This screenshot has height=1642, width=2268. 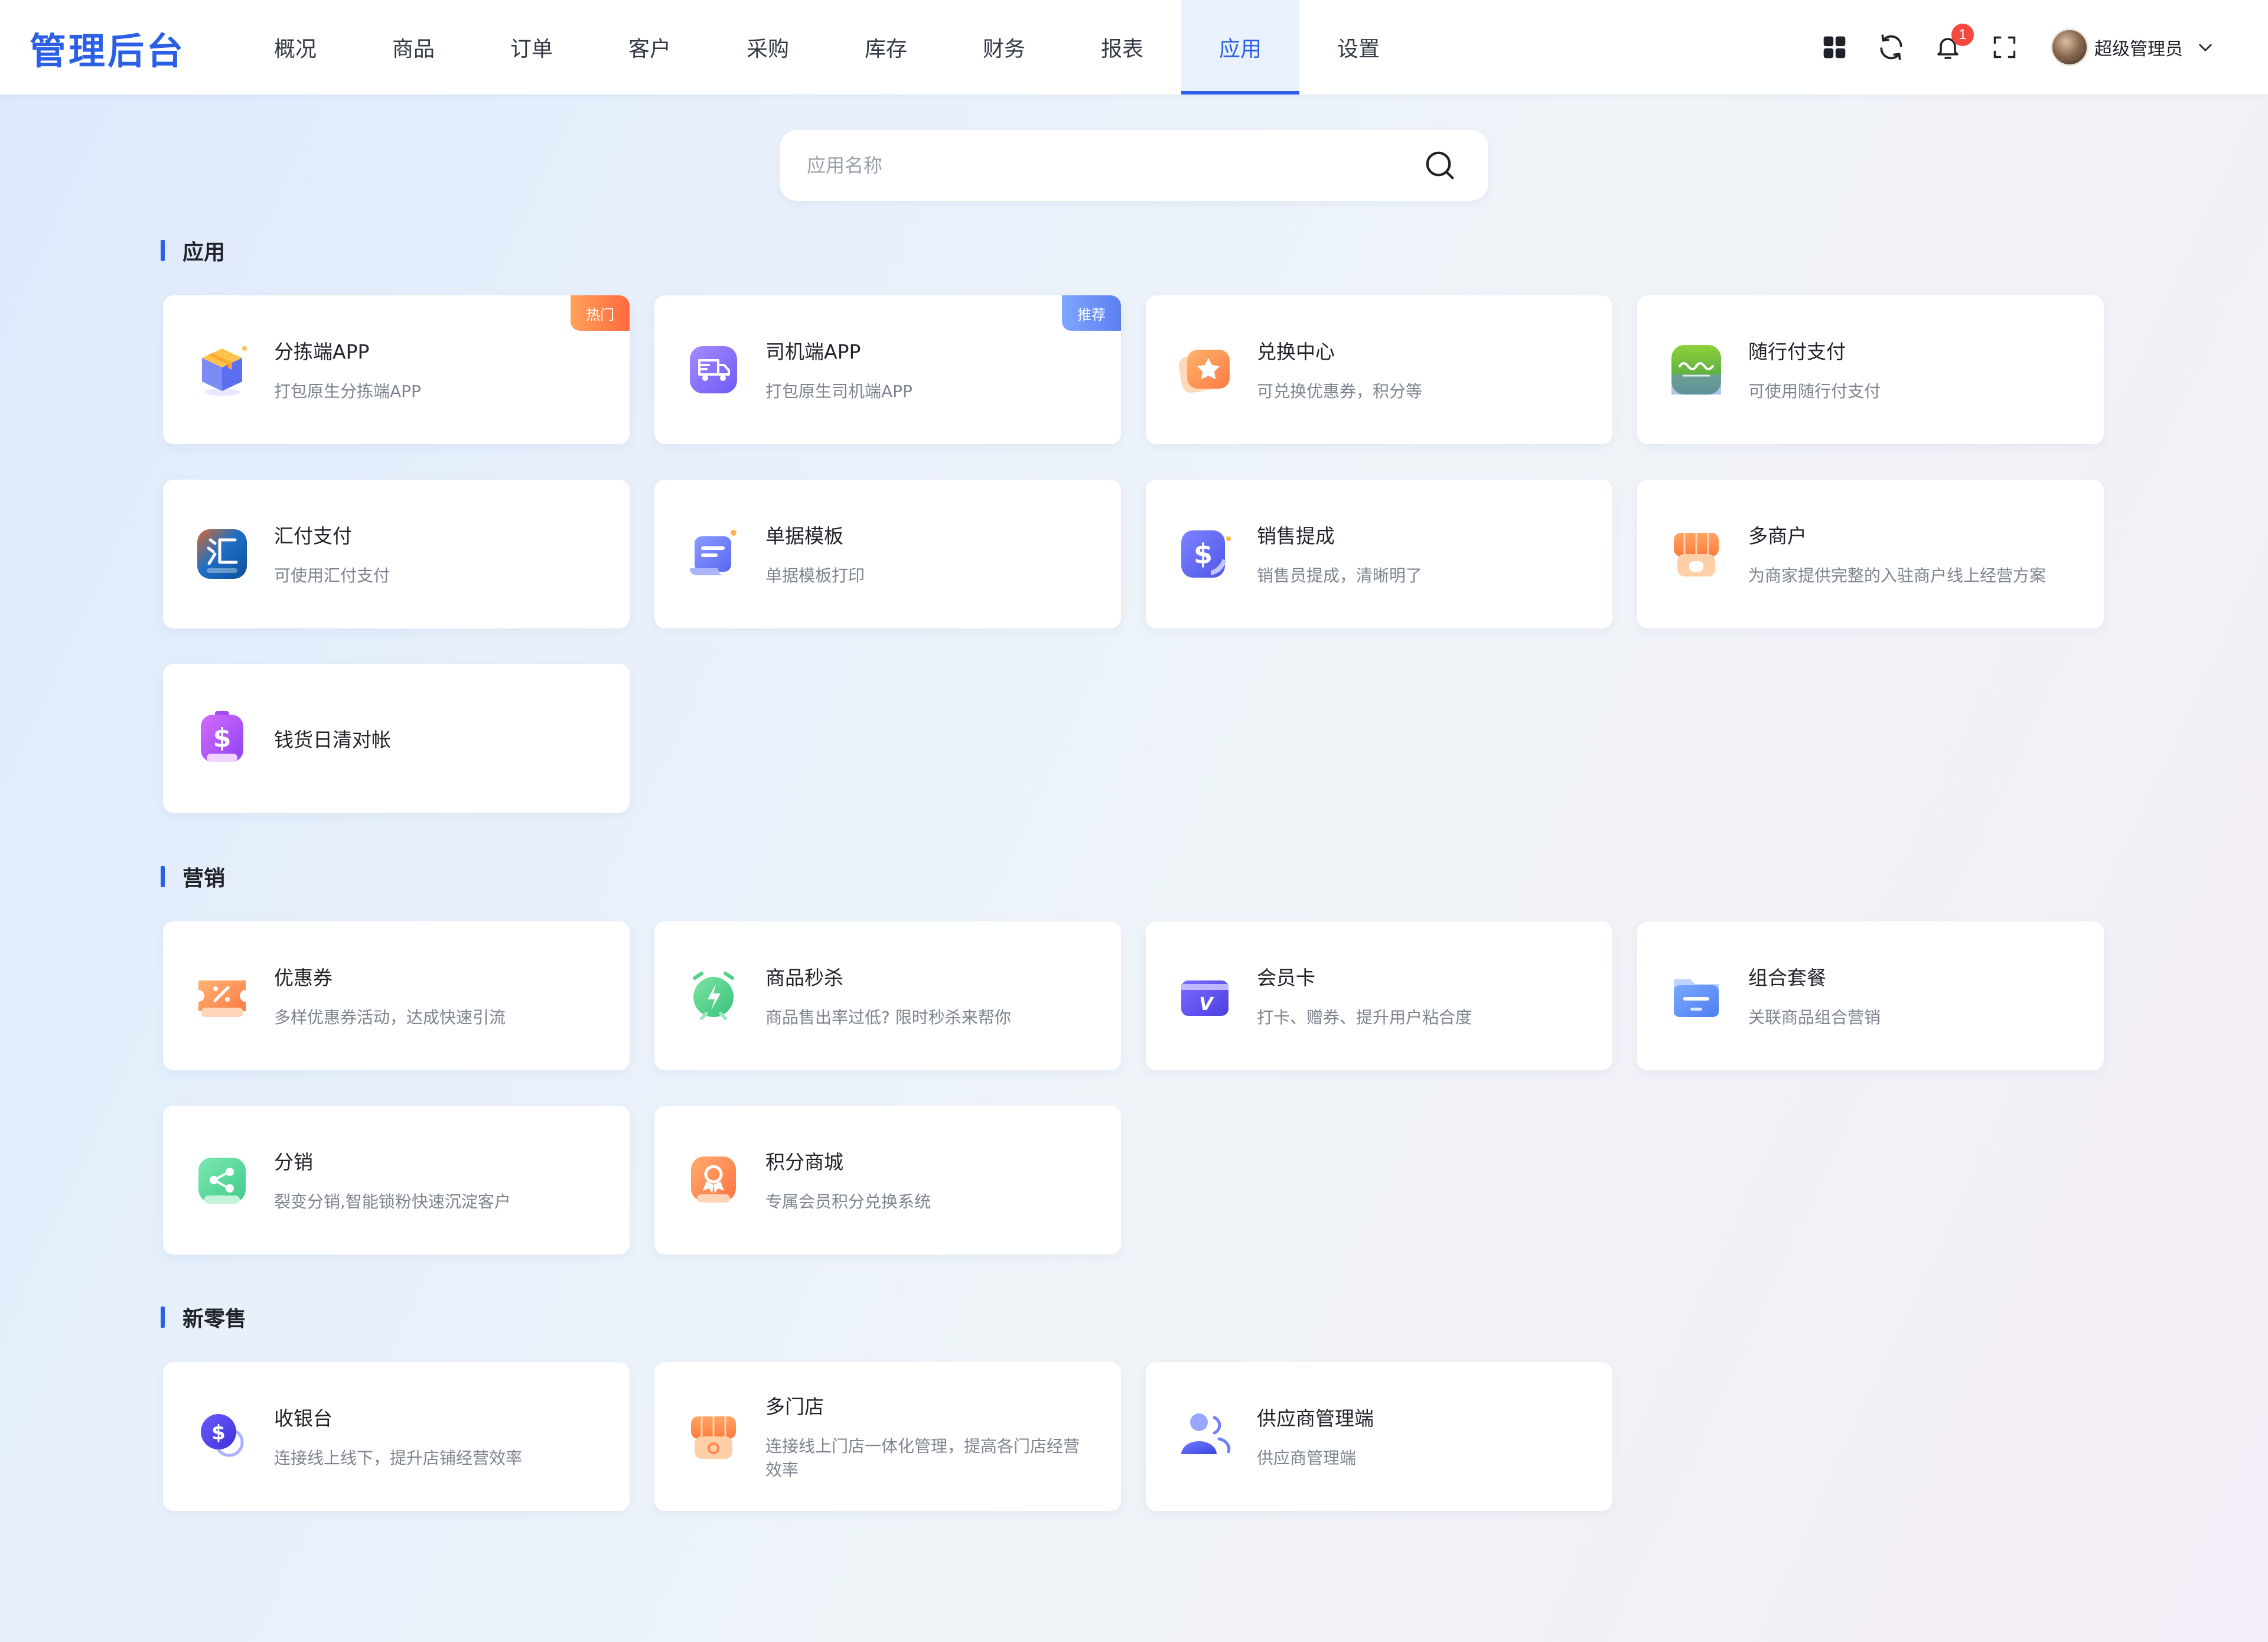 I want to click on card-description: 多样优惠券活动，达成快速引流, so click(x=390, y=1017).